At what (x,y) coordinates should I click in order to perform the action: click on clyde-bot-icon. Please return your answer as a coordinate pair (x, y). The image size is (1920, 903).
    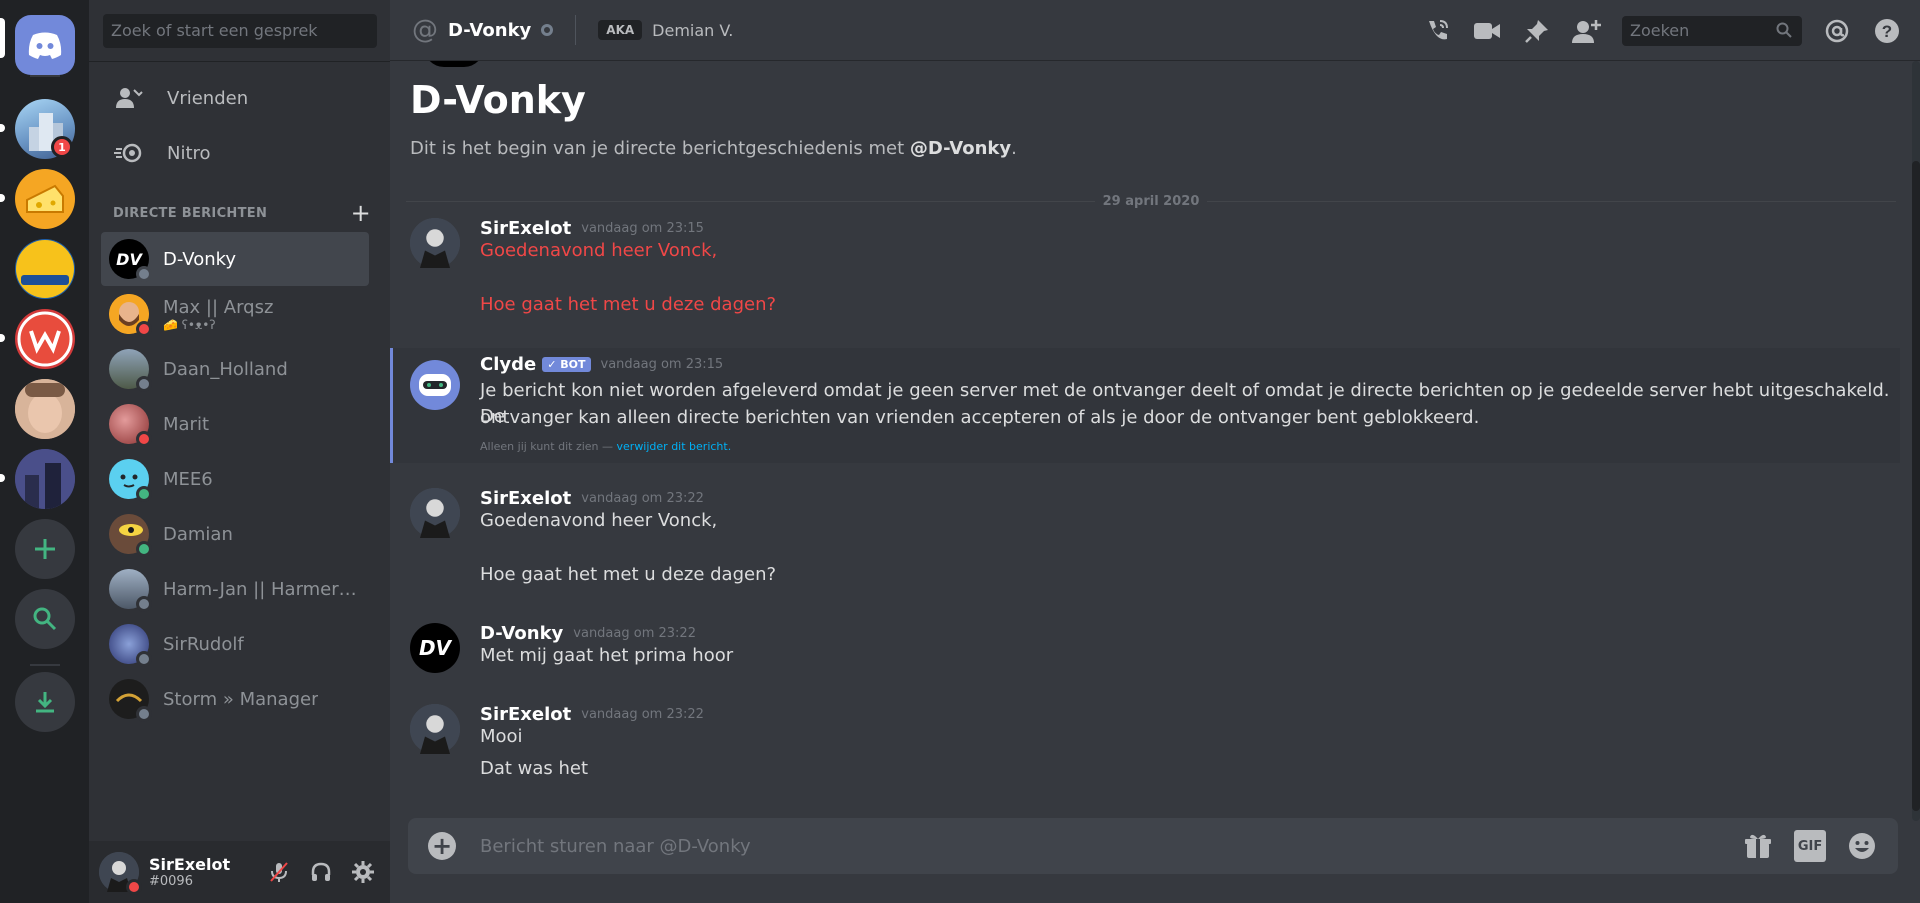
    Looking at the image, I should click on (435, 385).